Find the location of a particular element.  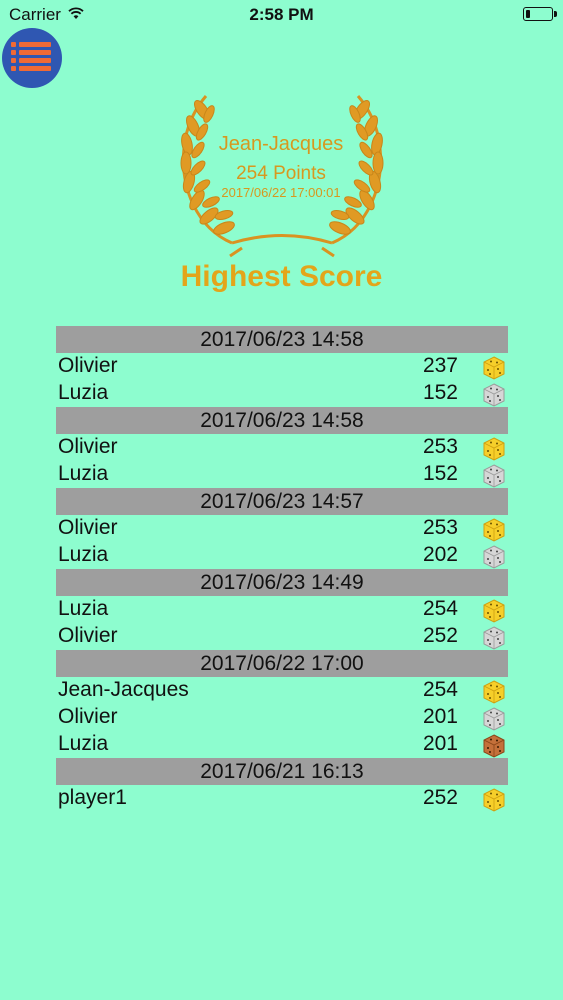

battery-icon is located at coordinates (540, 14).